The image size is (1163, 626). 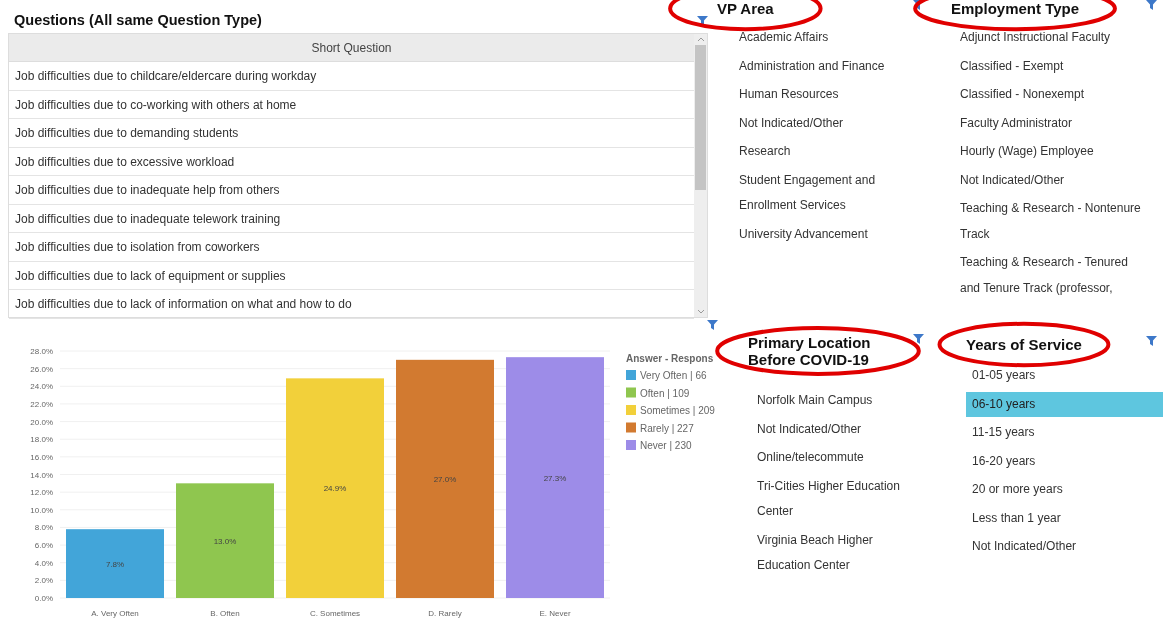 What do you see at coordinates (43, 528) in the screenshot?
I see `axis-label: 8.0%` at bounding box center [43, 528].